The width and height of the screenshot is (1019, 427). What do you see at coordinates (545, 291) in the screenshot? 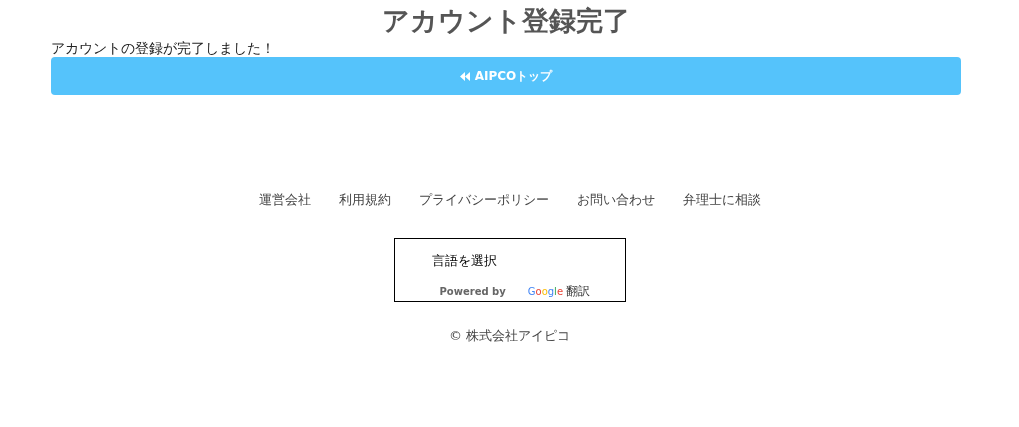
I see `brand-logo: Google` at bounding box center [545, 291].